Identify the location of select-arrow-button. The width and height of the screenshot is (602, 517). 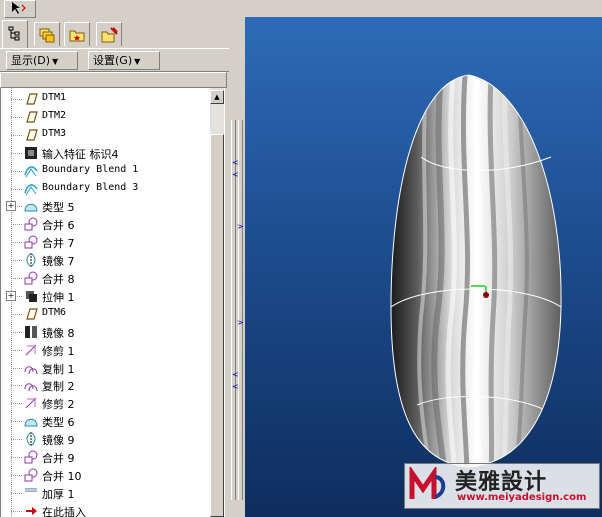
(20, 9).